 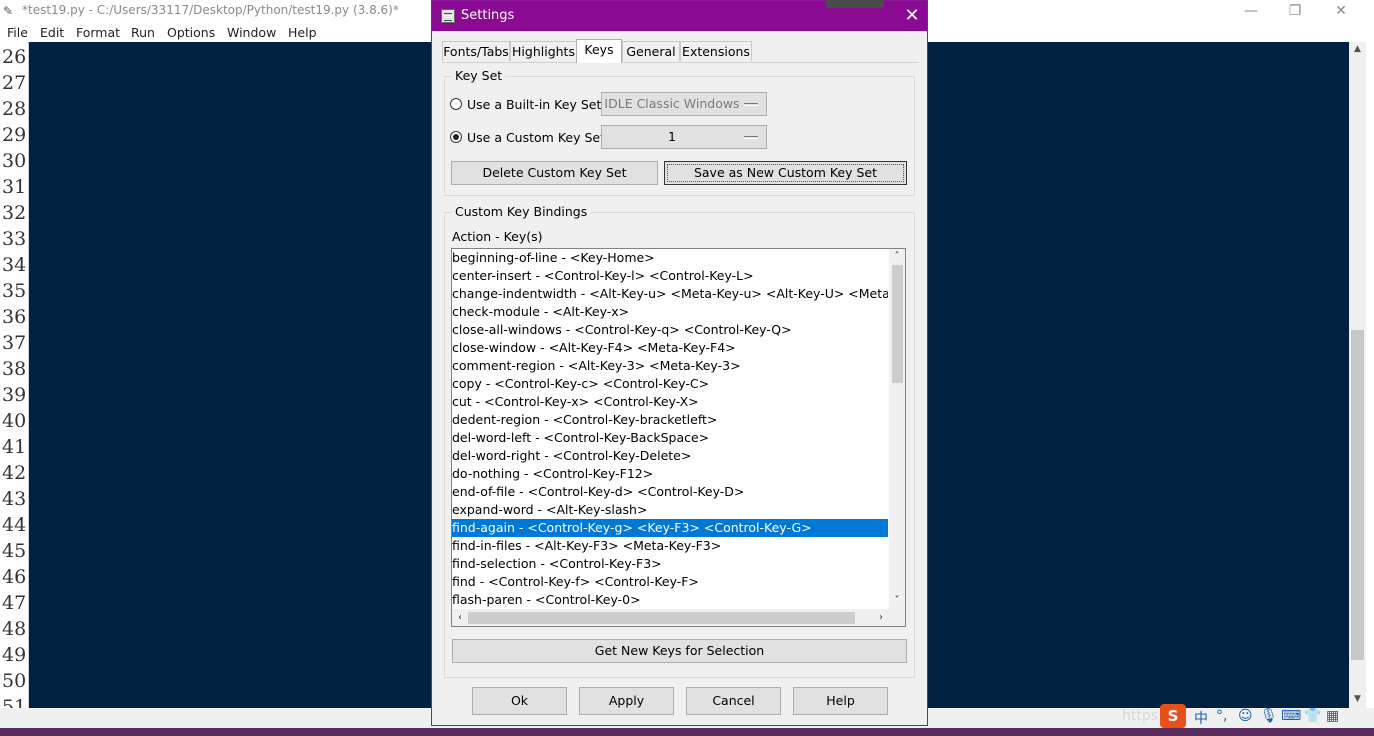 I want to click on binding-list-item: del-word-right - <Control-Key-Delete>, so click(x=670, y=456).